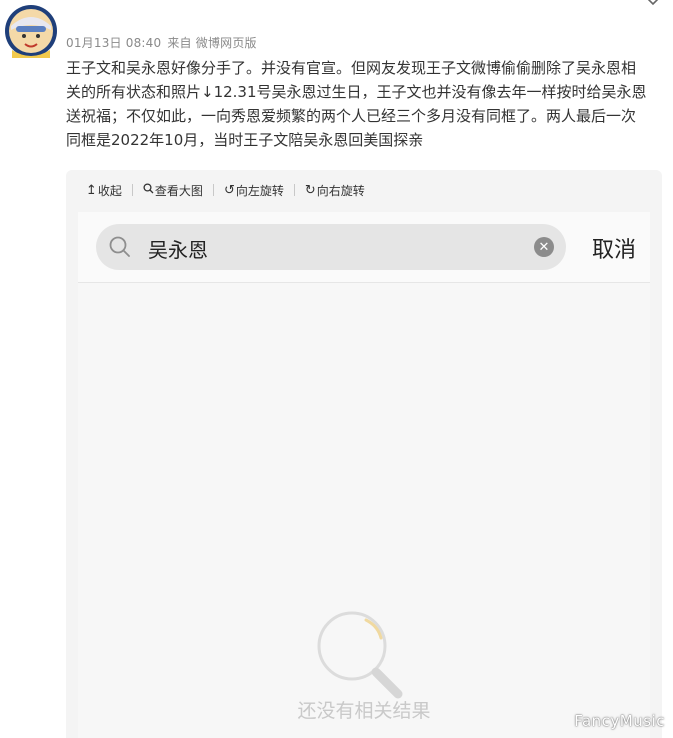 Image resolution: width=673 pixels, height=738 pixels. I want to click on rotate-right-label: 向右旋转, so click(340, 190).